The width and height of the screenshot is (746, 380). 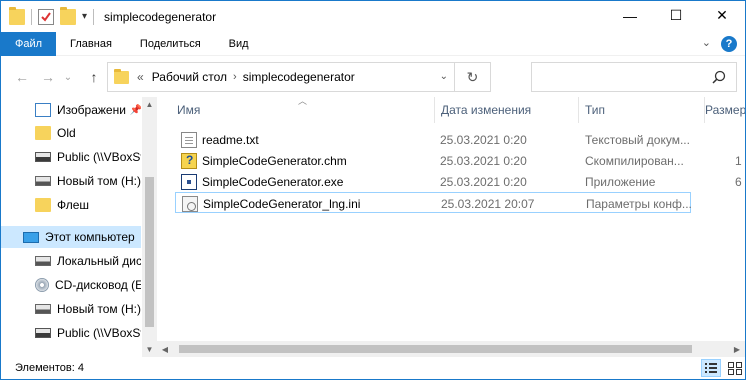 I want to click on sidebar-item-pictures: Изображени 📌, so click(x=71, y=110).